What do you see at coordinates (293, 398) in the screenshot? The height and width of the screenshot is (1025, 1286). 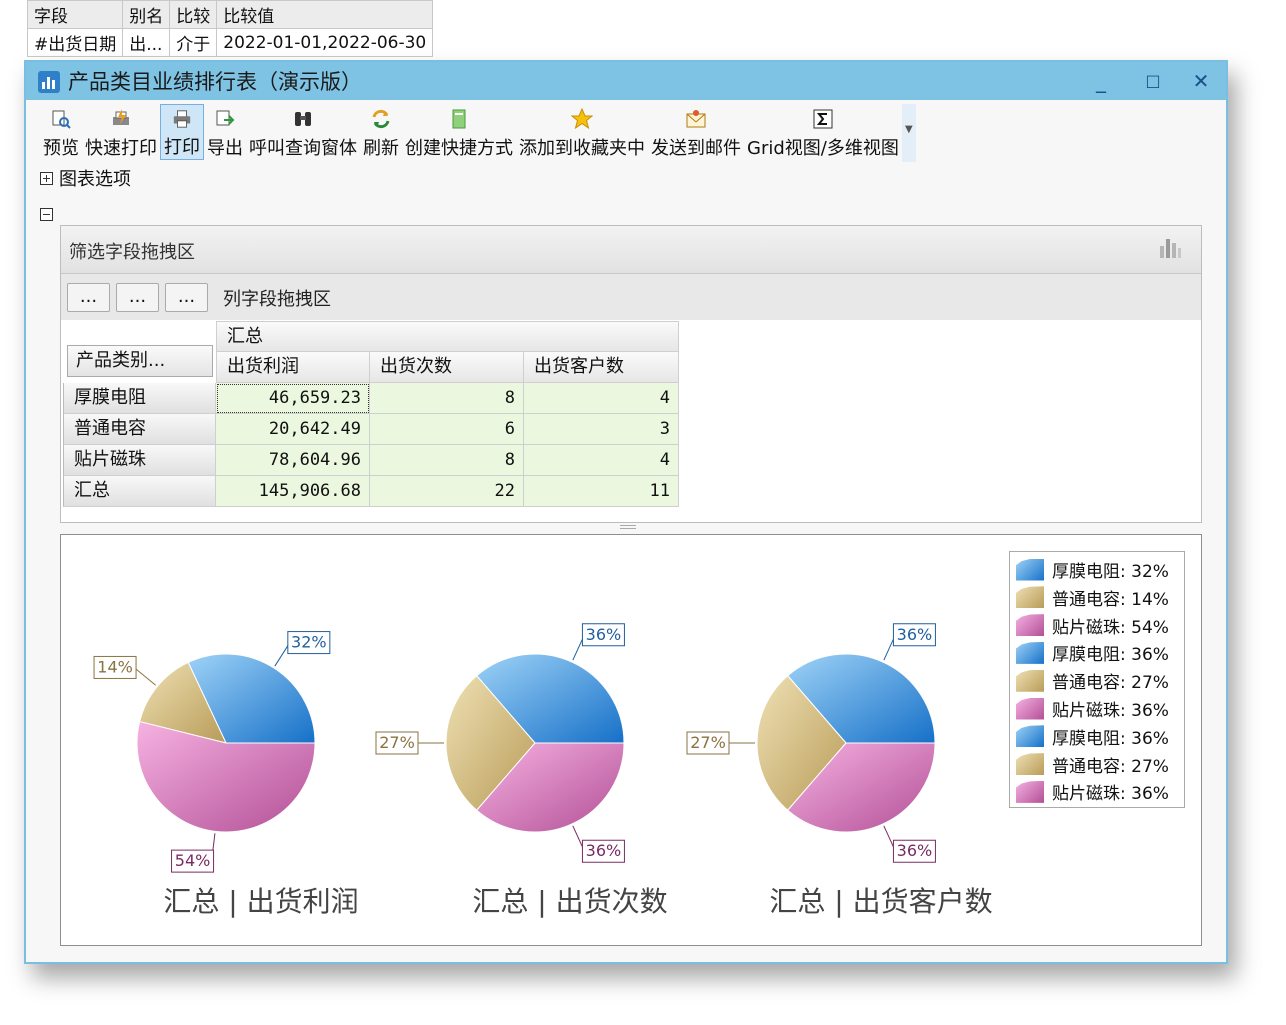 I see `data-cell: 46,659.23` at bounding box center [293, 398].